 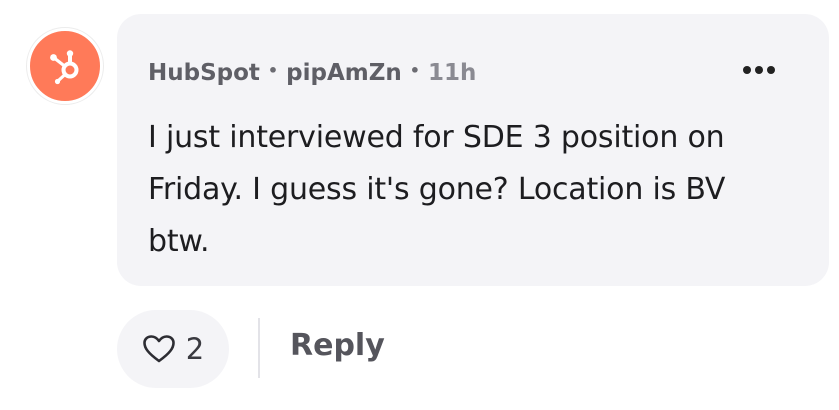 What do you see at coordinates (344, 73) in the screenshot?
I see `username: pipAmZn` at bounding box center [344, 73].